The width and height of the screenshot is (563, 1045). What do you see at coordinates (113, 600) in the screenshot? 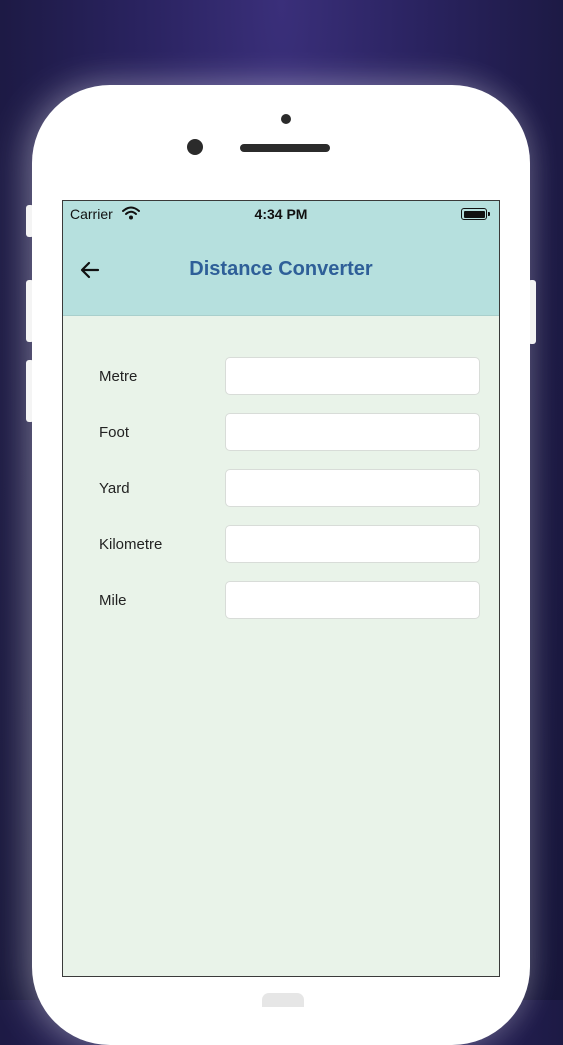
I see `mile-label: Mile` at bounding box center [113, 600].